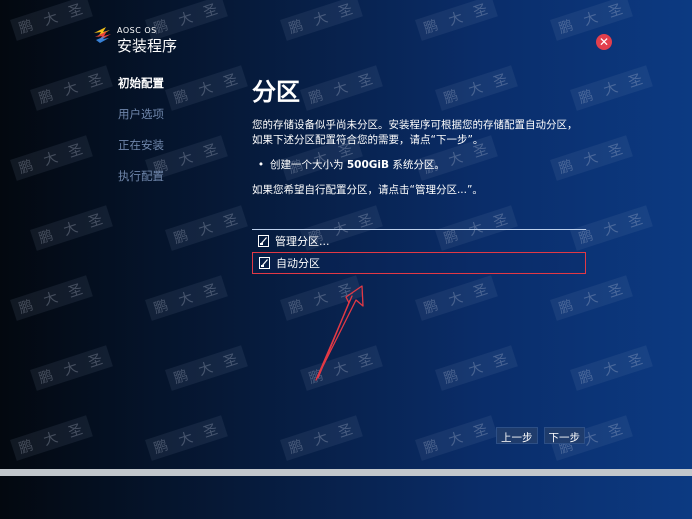 This screenshot has width=692, height=519. I want to click on bullet-suffix: 系统分区。, so click(416, 165).